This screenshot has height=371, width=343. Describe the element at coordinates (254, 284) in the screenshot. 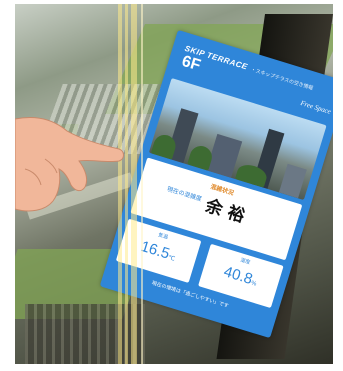

I see `humidity-unit: %` at that location.